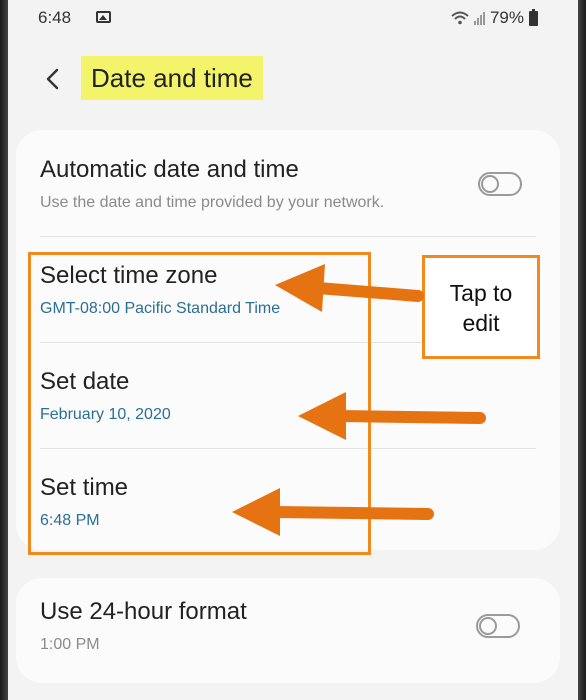  I want to click on time-value: 6:48 PM, so click(70, 520).